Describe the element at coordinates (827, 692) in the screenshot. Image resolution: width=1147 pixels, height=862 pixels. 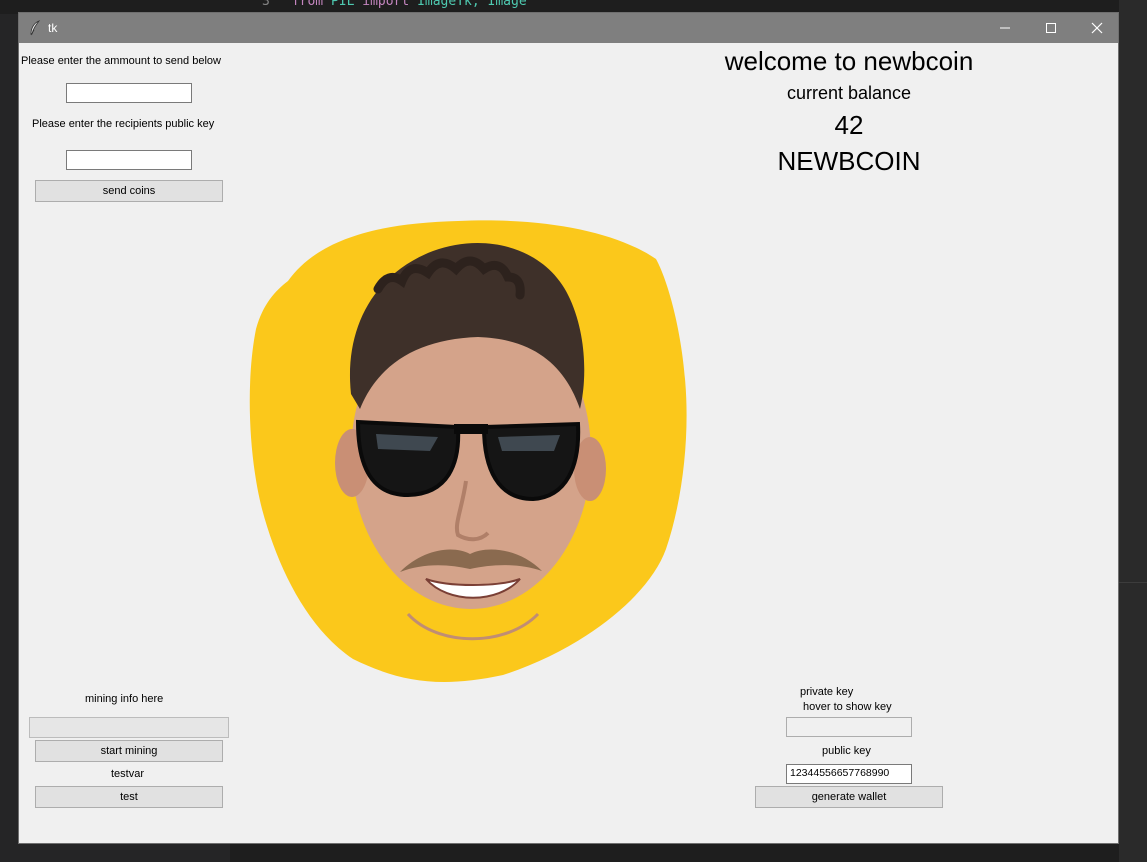
I see `private-key-label: private key` at that location.